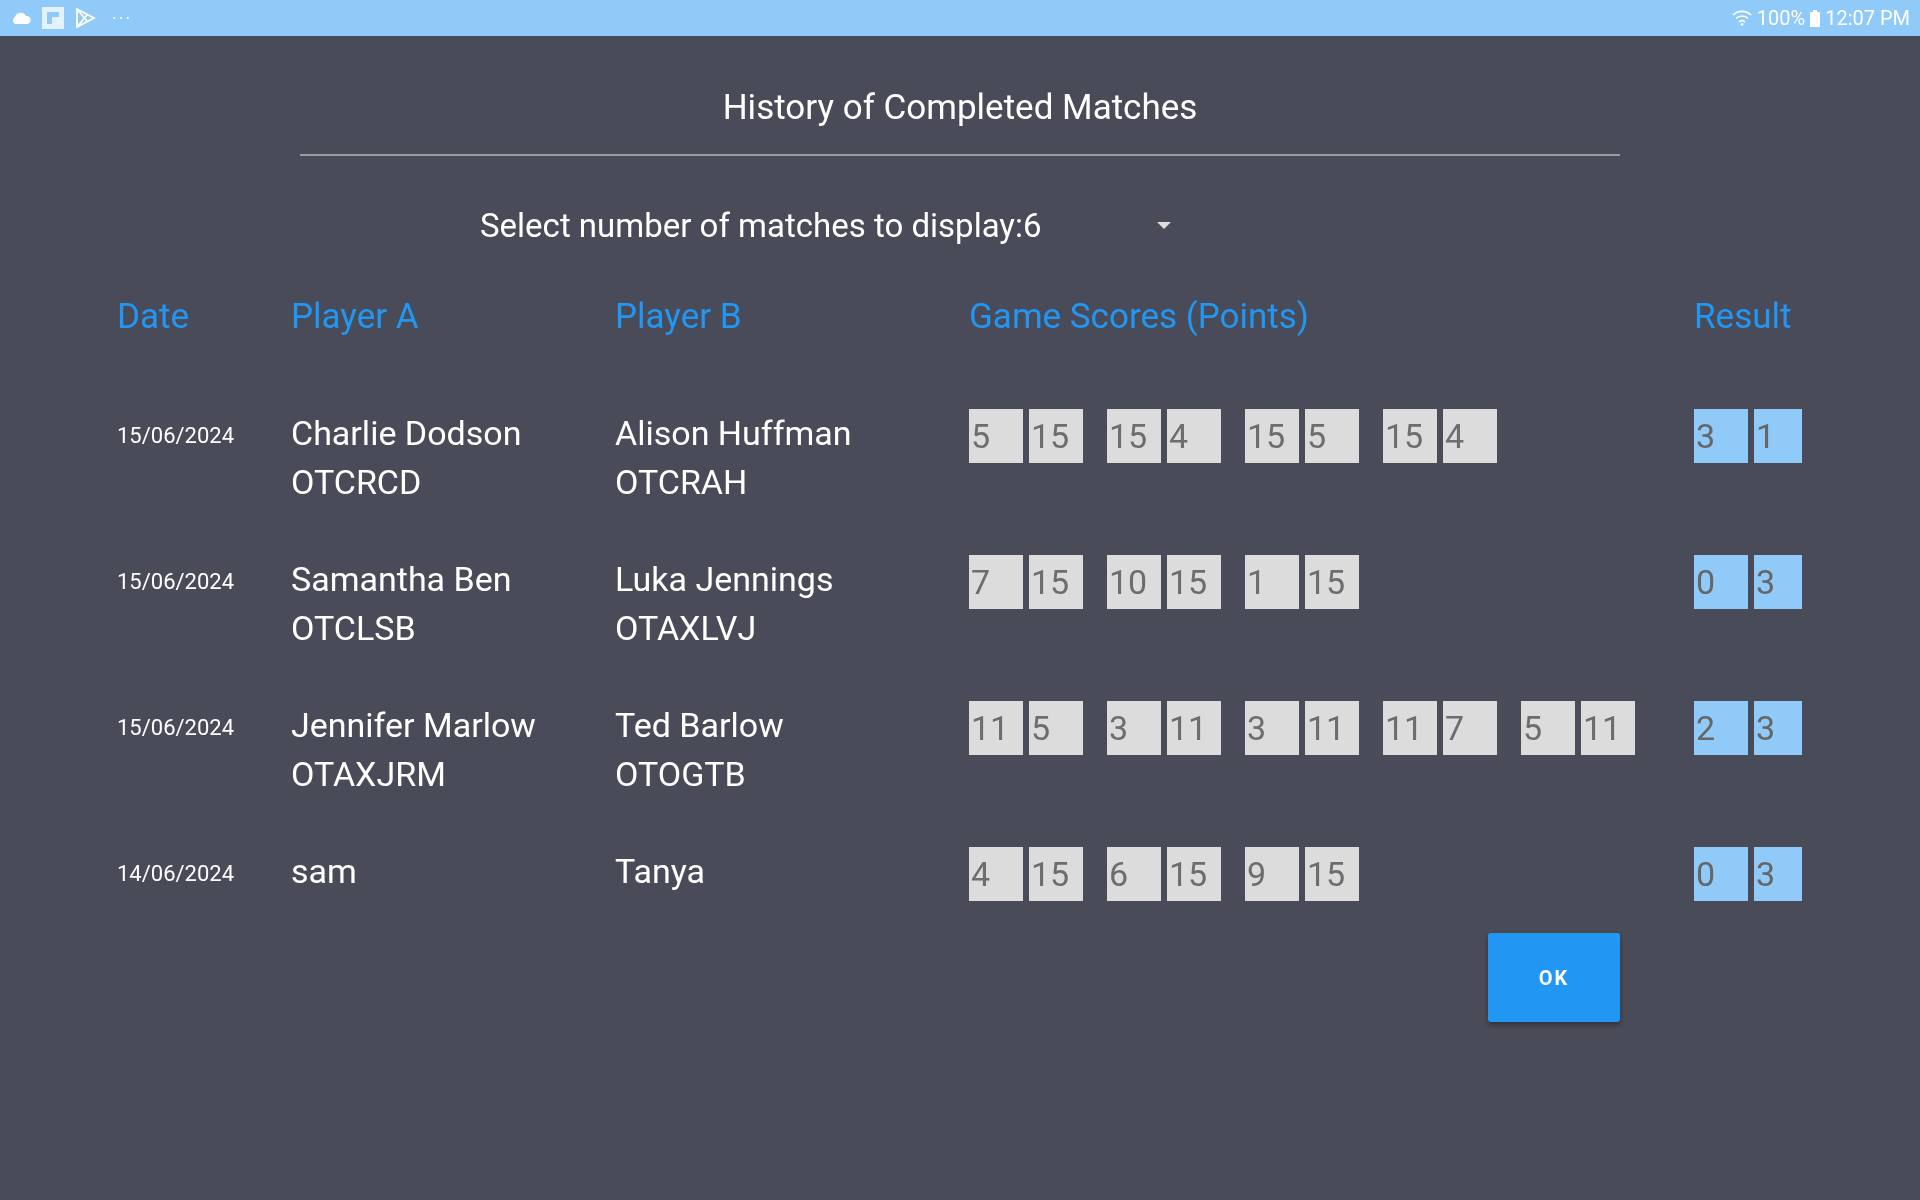 The width and height of the screenshot is (1920, 1200). What do you see at coordinates (1272, 874) in the screenshot?
I see `game-score: 9` at bounding box center [1272, 874].